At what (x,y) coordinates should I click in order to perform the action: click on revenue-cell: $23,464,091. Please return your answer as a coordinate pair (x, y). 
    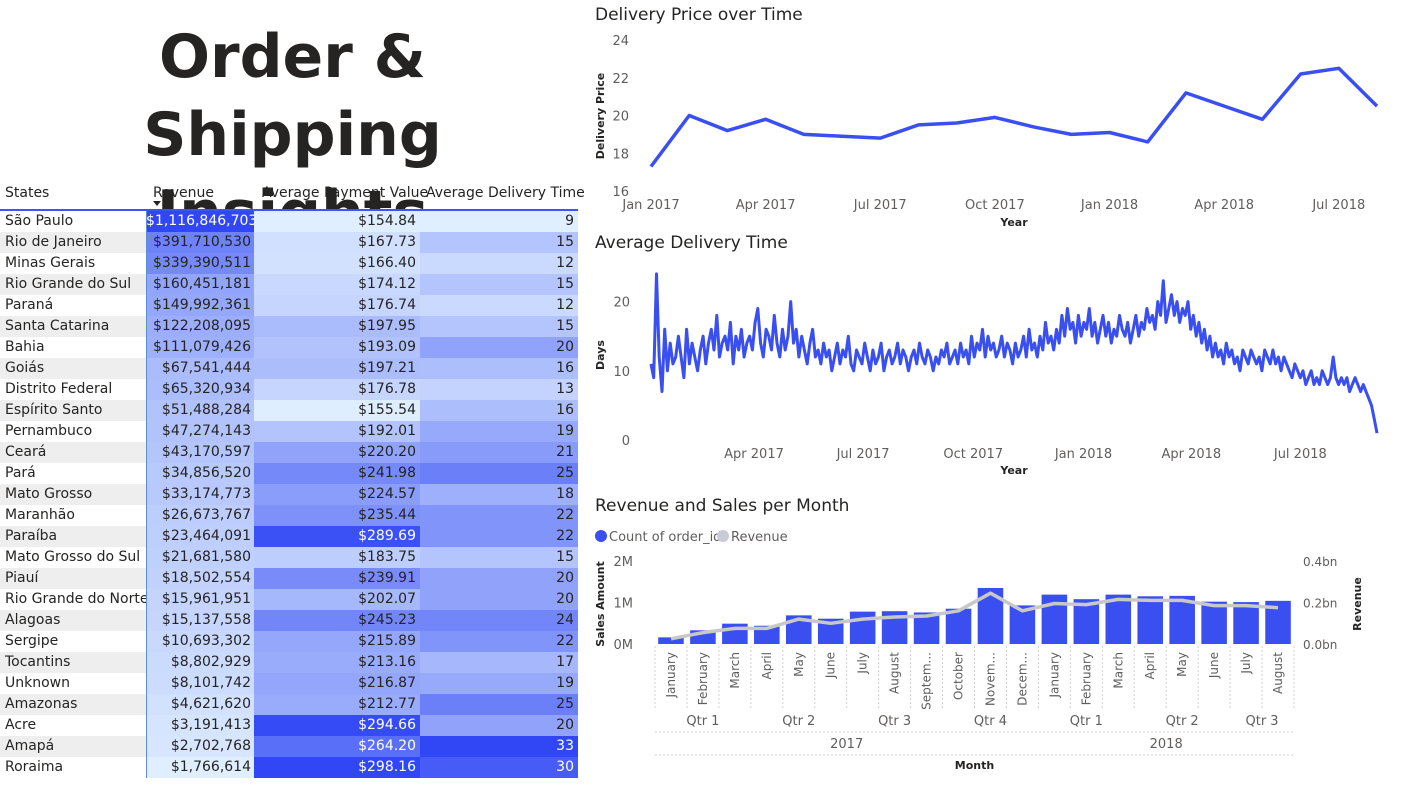
    Looking at the image, I should click on (200, 536).